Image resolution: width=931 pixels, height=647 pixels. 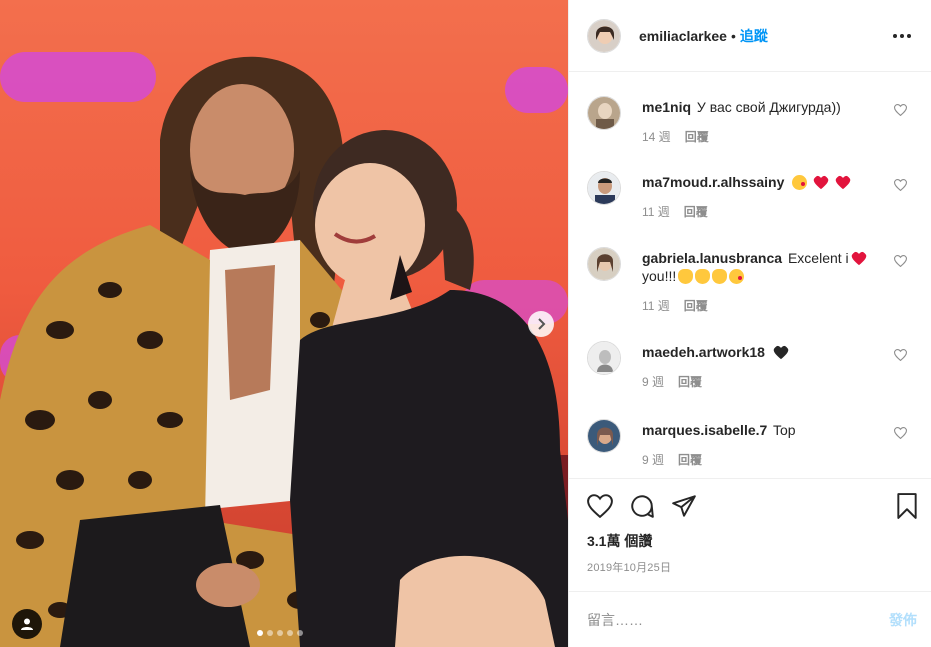 I want to click on comment-item: me1niq У вас свой Джигурда)) 14 週回覆, so click(x=750, y=134).